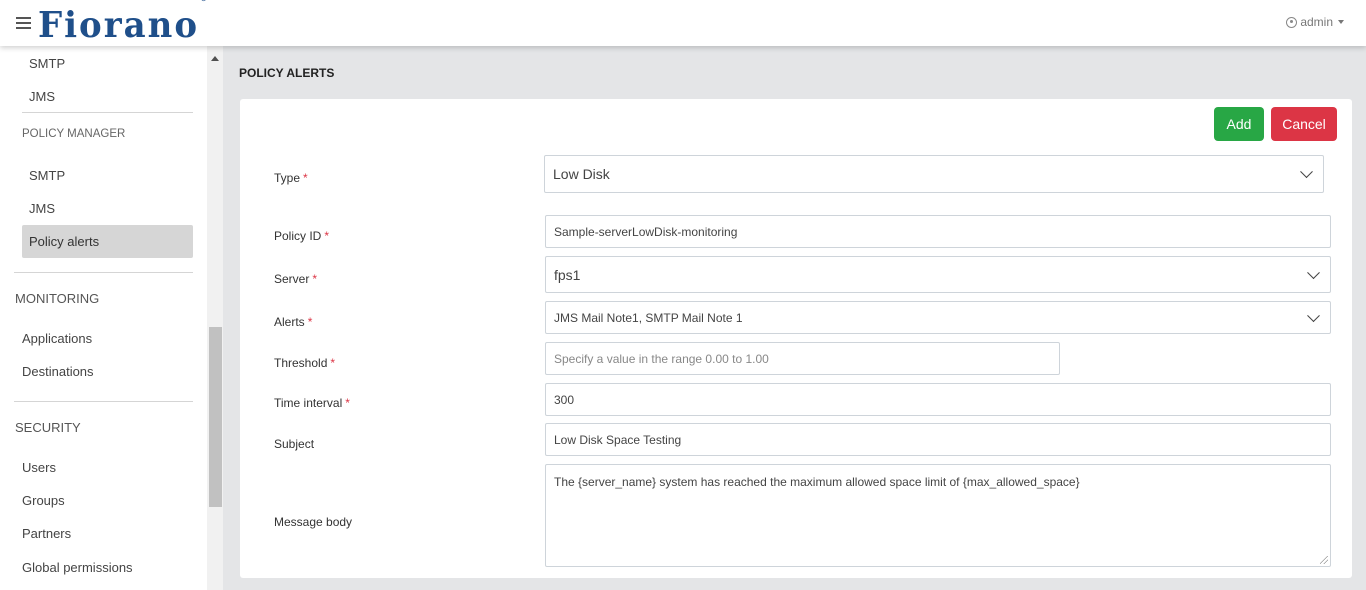 This screenshot has height=590, width=1366. What do you see at coordinates (43, 500) in the screenshot?
I see `sidebar-item-groups: Groups` at bounding box center [43, 500].